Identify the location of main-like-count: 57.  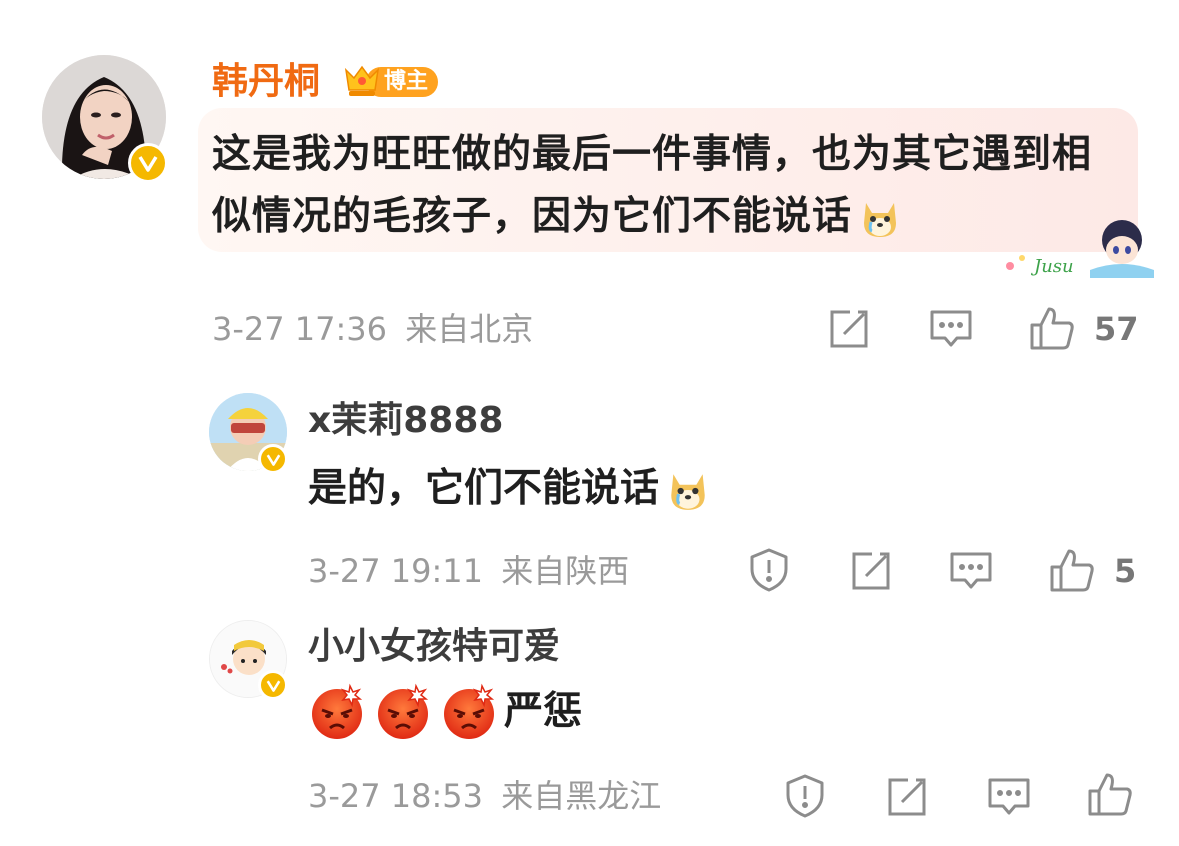
(1116, 329).